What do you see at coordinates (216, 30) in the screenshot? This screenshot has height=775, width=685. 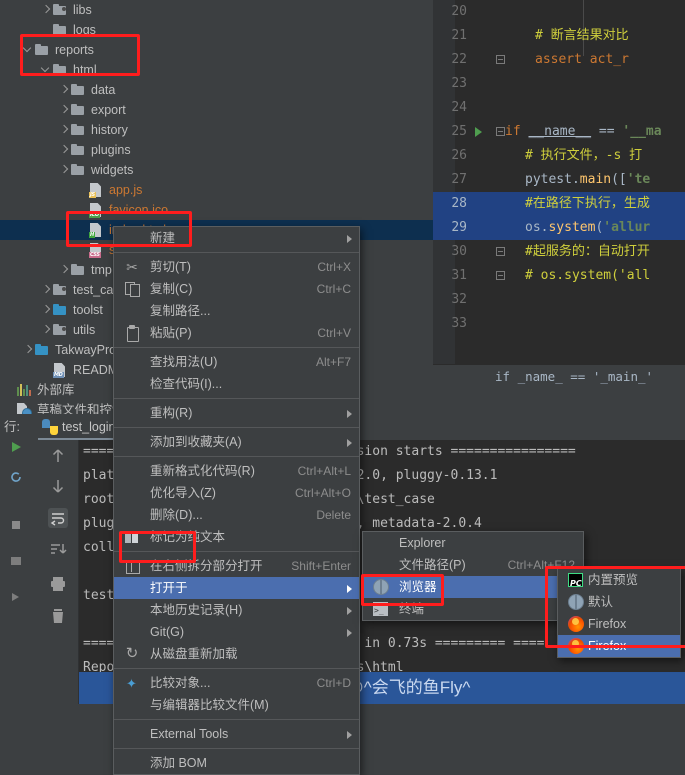 I see `tree-row-logs: logs` at bounding box center [216, 30].